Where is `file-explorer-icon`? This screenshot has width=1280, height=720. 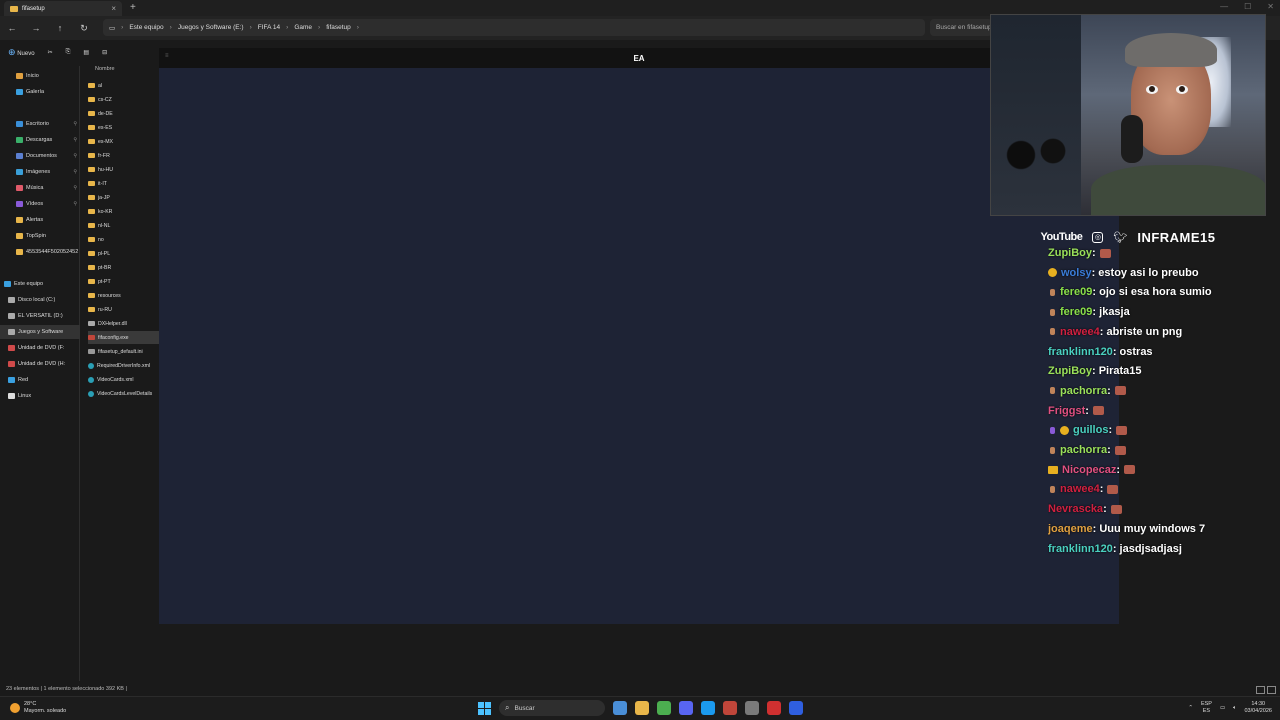
file-explorer-icon is located at coordinates (642, 708).